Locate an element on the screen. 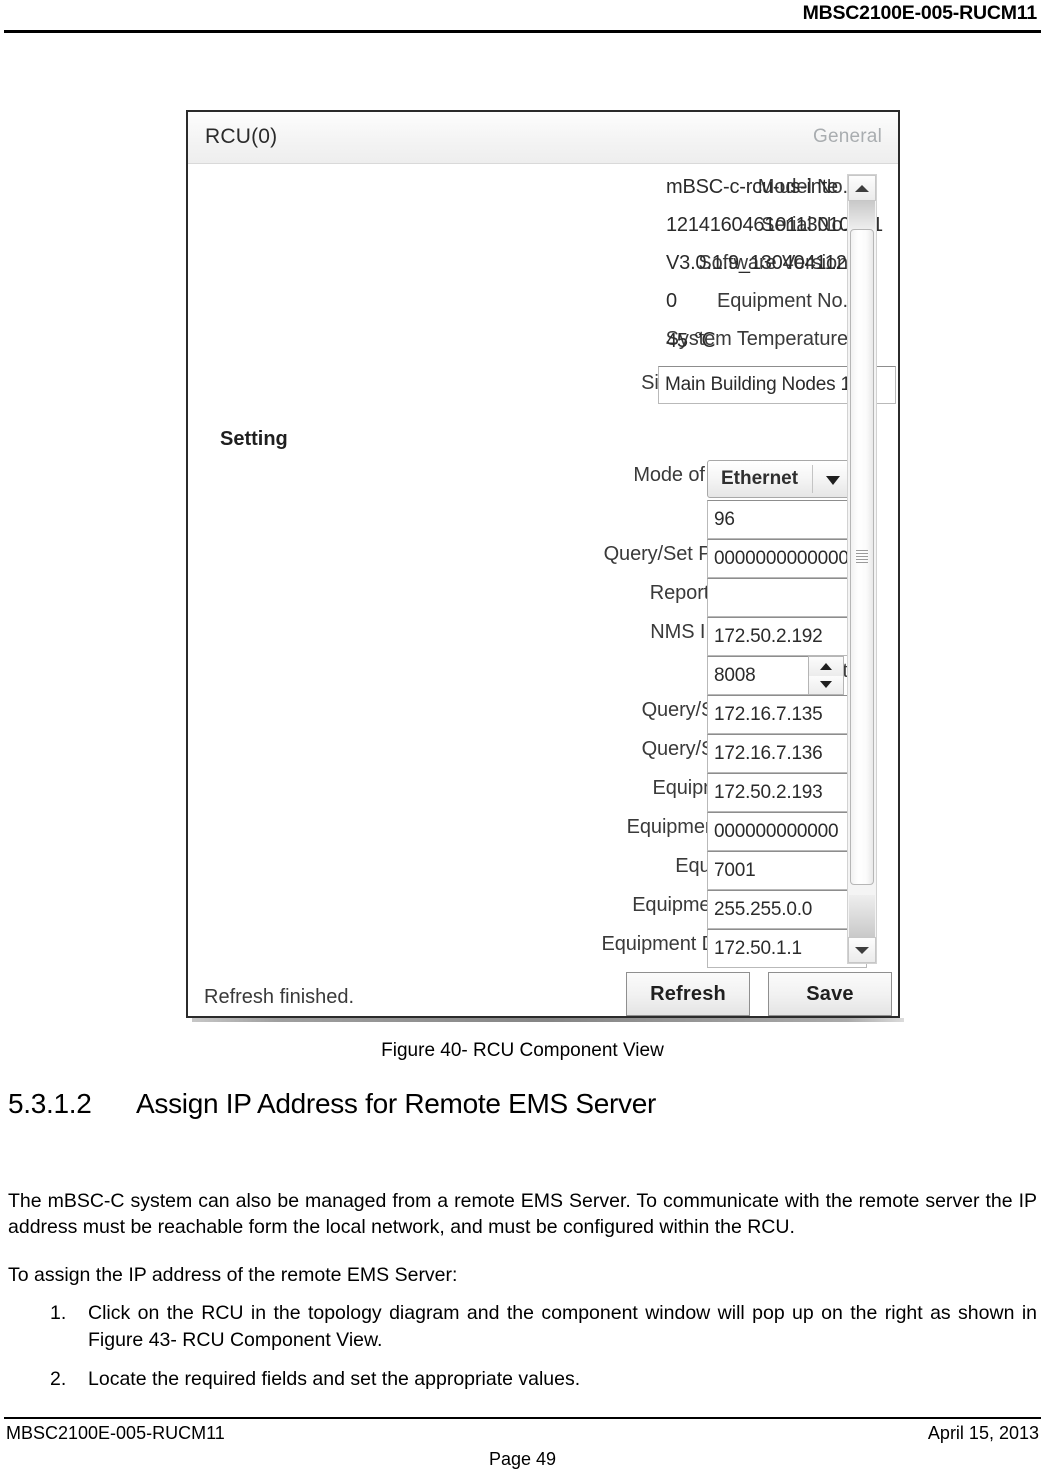 The height and width of the screenshot is (1472, 1045). value-system-temperature: 45 ℃ is located at coordinates (691, 341).